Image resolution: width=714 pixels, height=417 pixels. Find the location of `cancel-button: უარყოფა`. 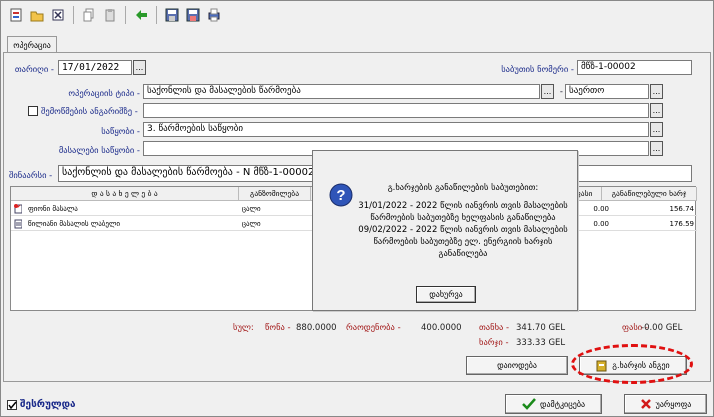

cancel-button: უარყოფა is located at coordinates (665, 404).